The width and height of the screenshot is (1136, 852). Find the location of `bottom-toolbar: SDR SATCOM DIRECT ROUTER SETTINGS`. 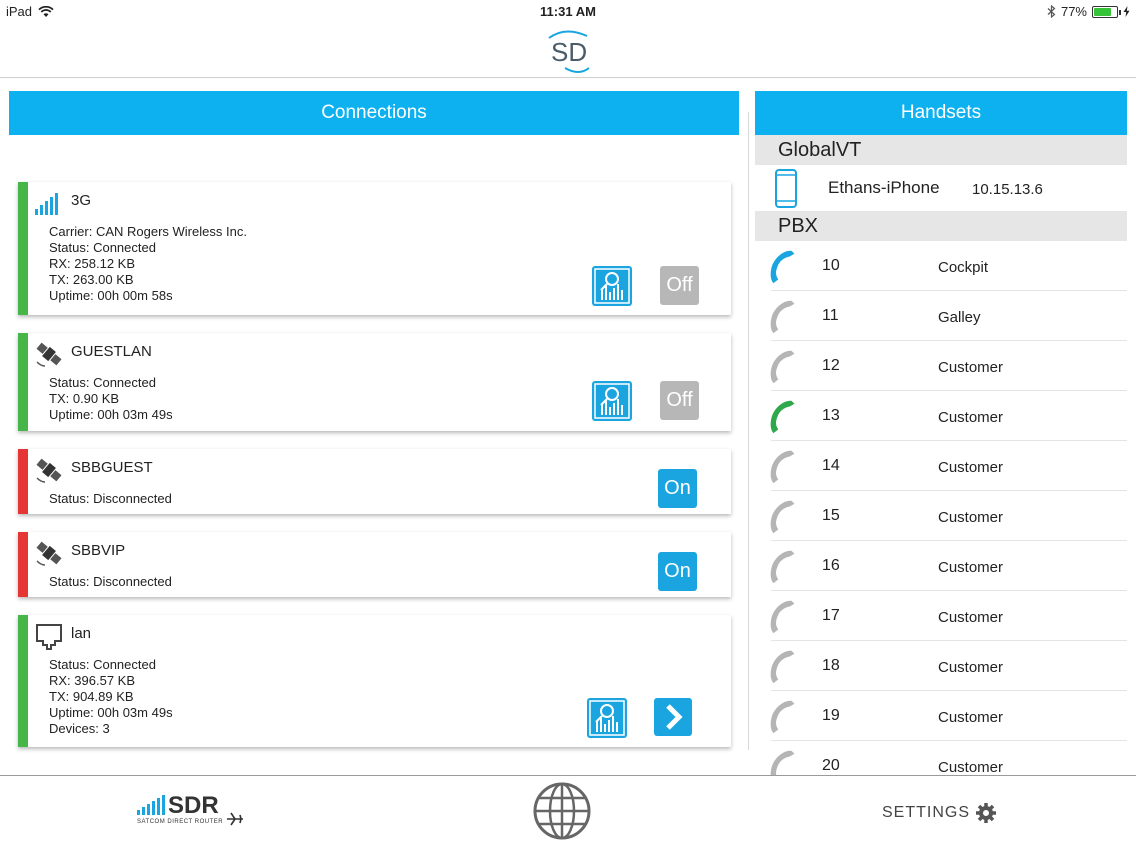

bottom-toolbar: SDR SATCOM DIRECT ROUTER SETTINGS is located at coordinates (568, 813).